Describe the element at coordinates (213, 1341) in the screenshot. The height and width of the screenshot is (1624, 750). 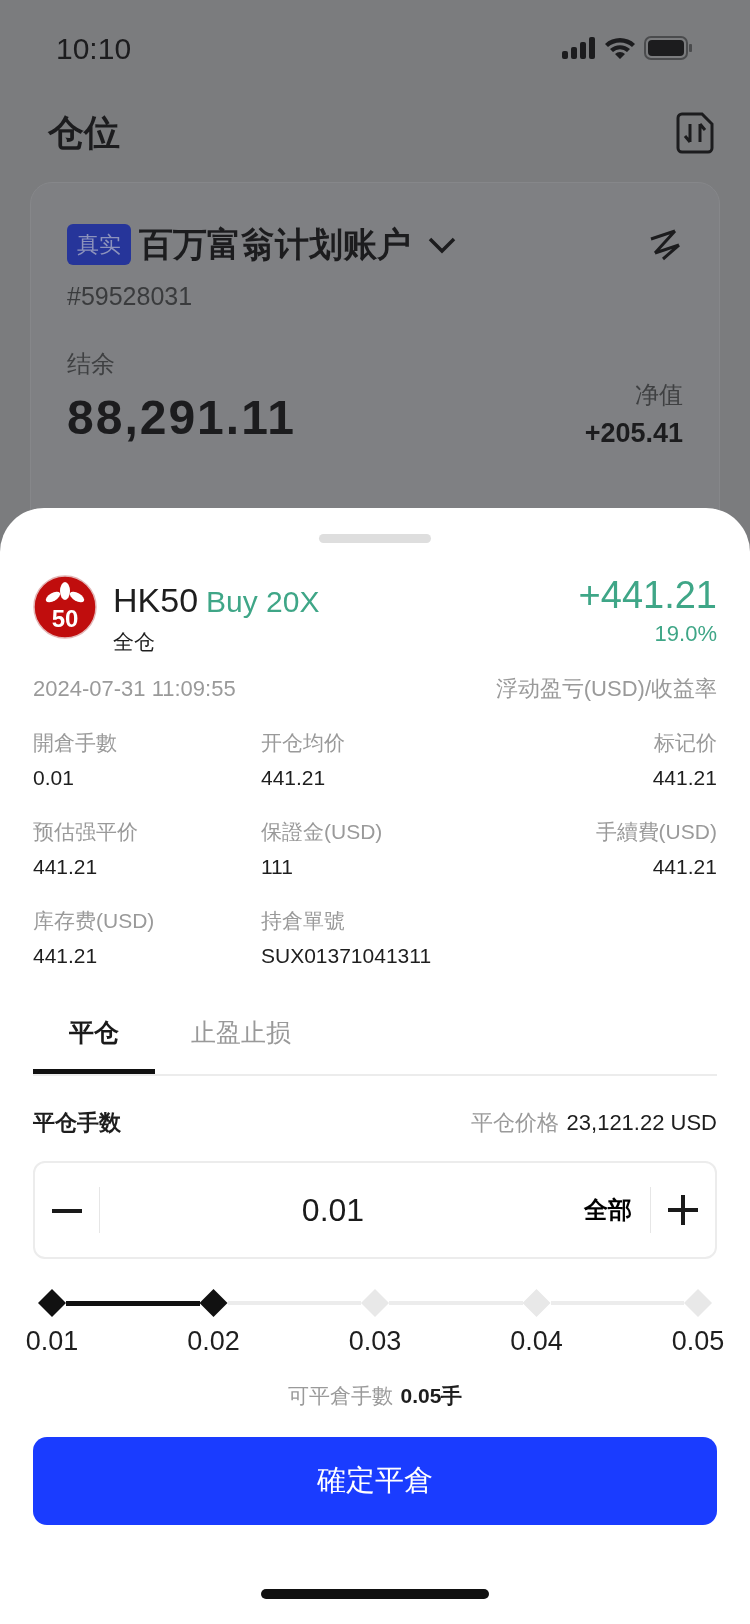
I see `slider-label: 0.02` at that location.